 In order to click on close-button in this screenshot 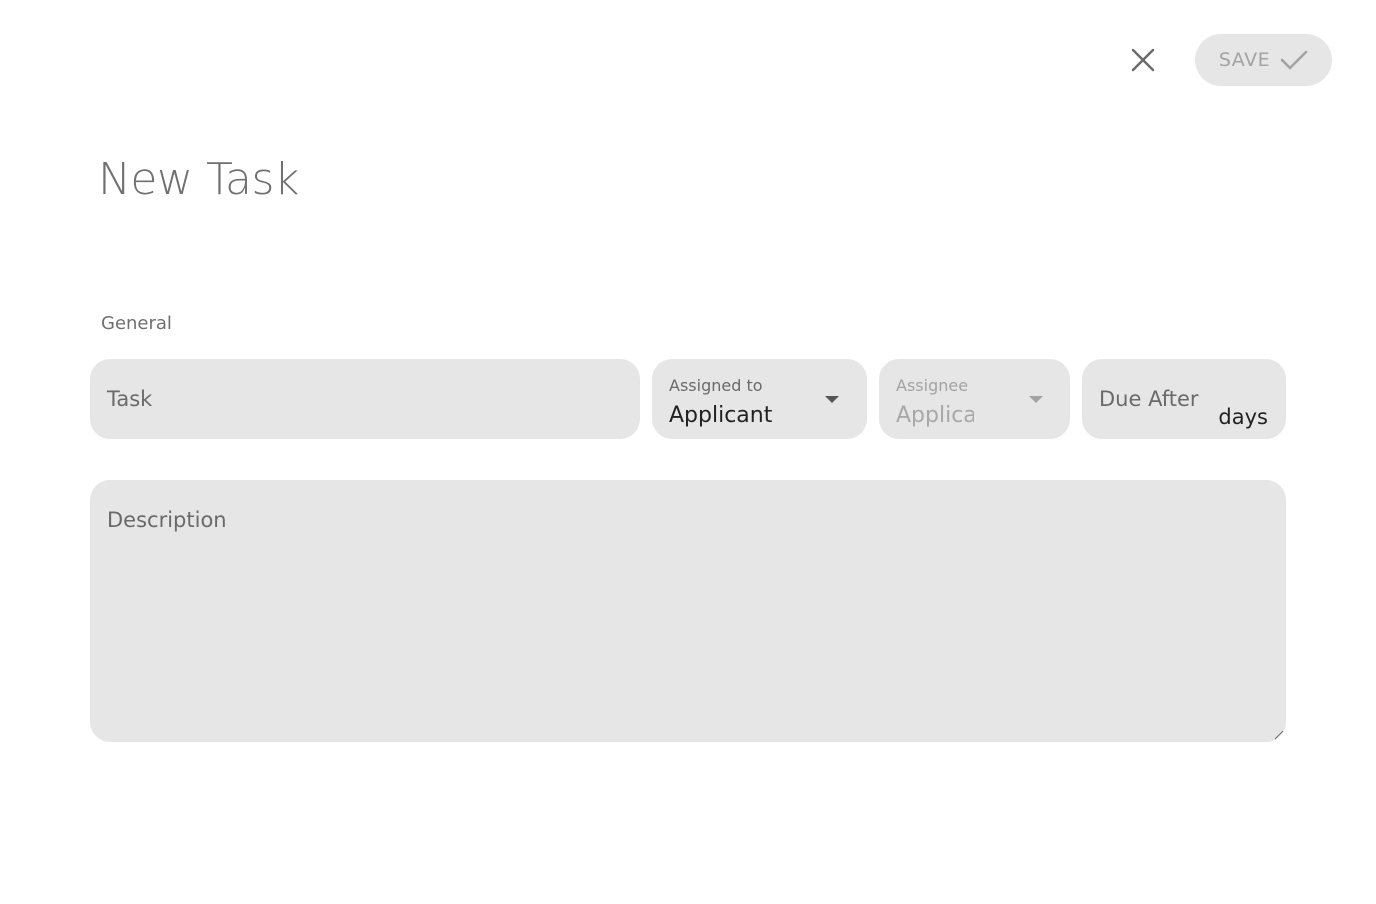, I will do `click(1143, 60)`.